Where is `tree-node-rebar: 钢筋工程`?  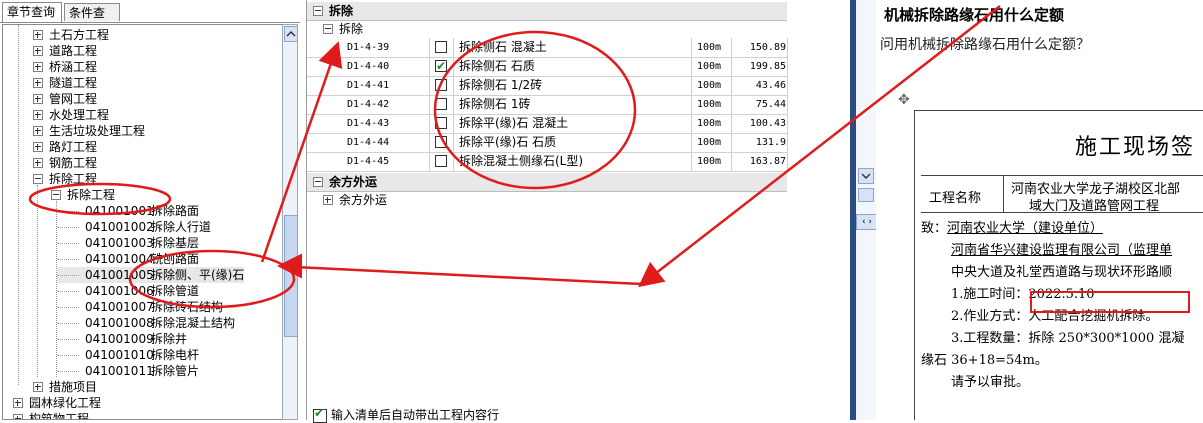
tree-node-rebar: 钢筋工程 is located at coordinates (65, 163).